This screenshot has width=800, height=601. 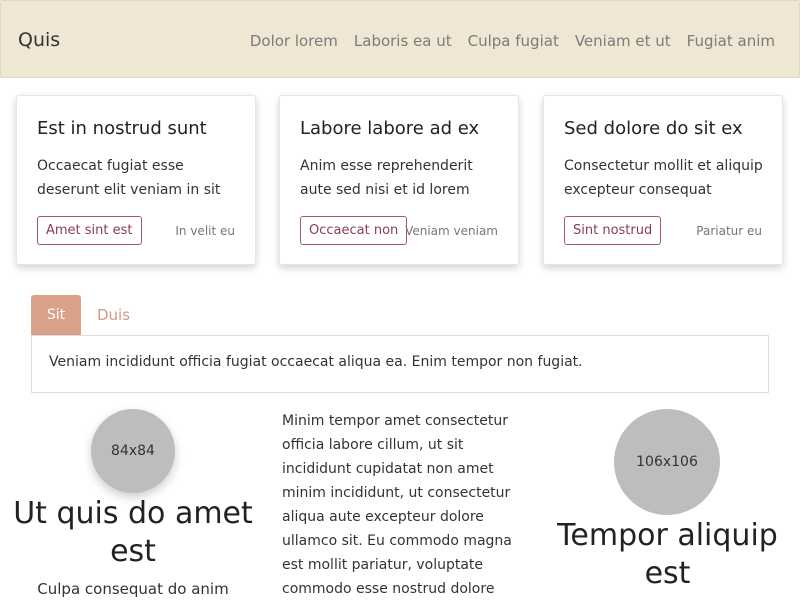 What do you see at coordinates (613, 230) in the screenshot?
I see `card-button: Sint nostrud` at bounding box center [613, 230].